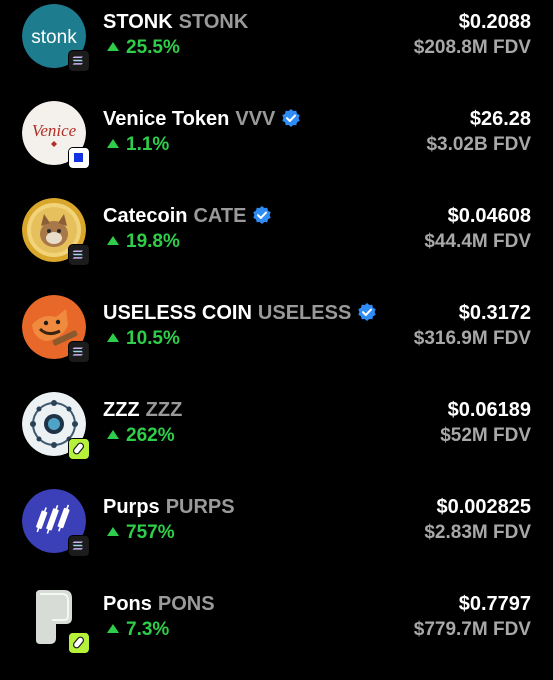  Describe the element at coordinates (150, 435) in the screenshot. I see `price-change-value: 262%` at that location.